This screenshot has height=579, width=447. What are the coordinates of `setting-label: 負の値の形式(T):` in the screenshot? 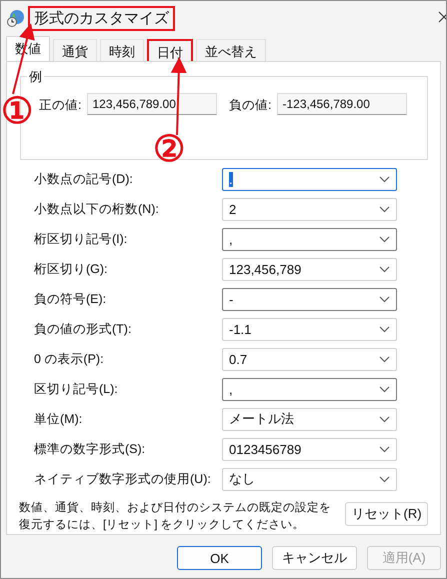 It's located at (83, 329).